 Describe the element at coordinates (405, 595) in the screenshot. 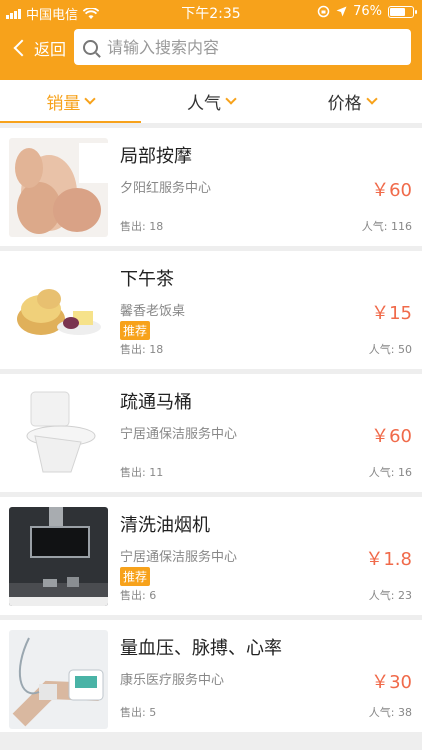

I see `pop-count: 23` at that location.